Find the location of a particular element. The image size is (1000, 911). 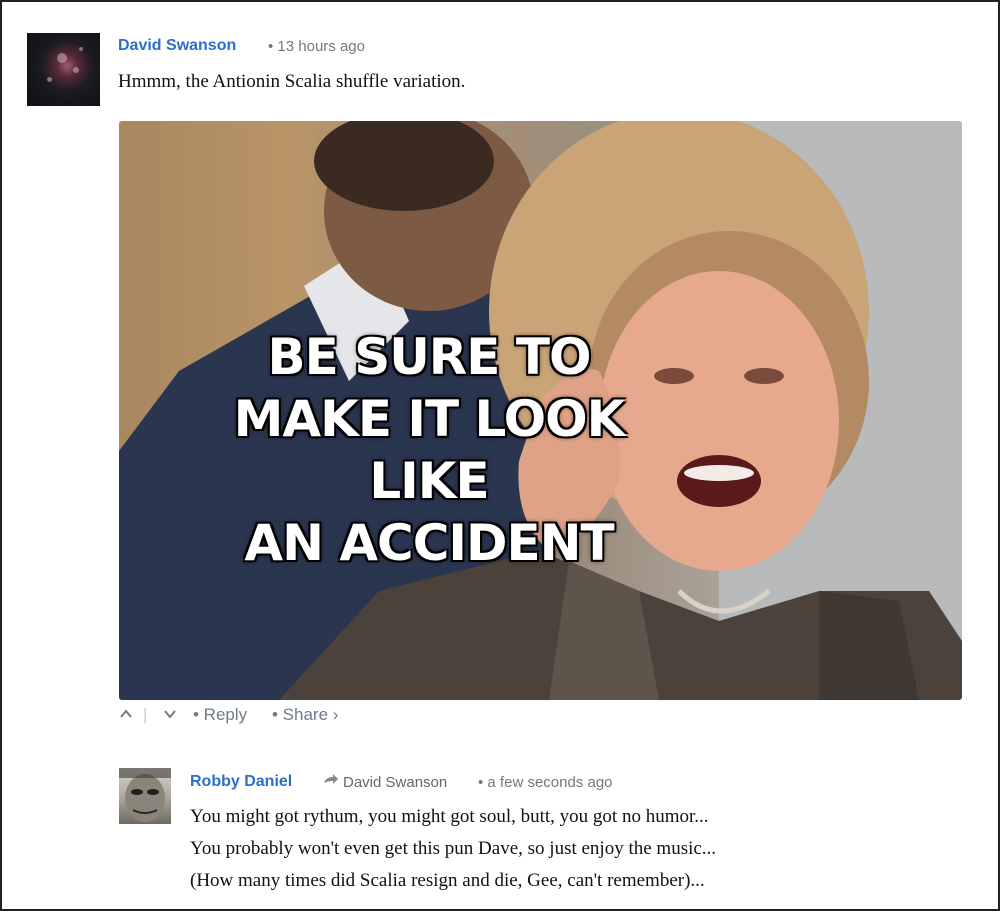

downvote-button is located at coordinates (170, 716).